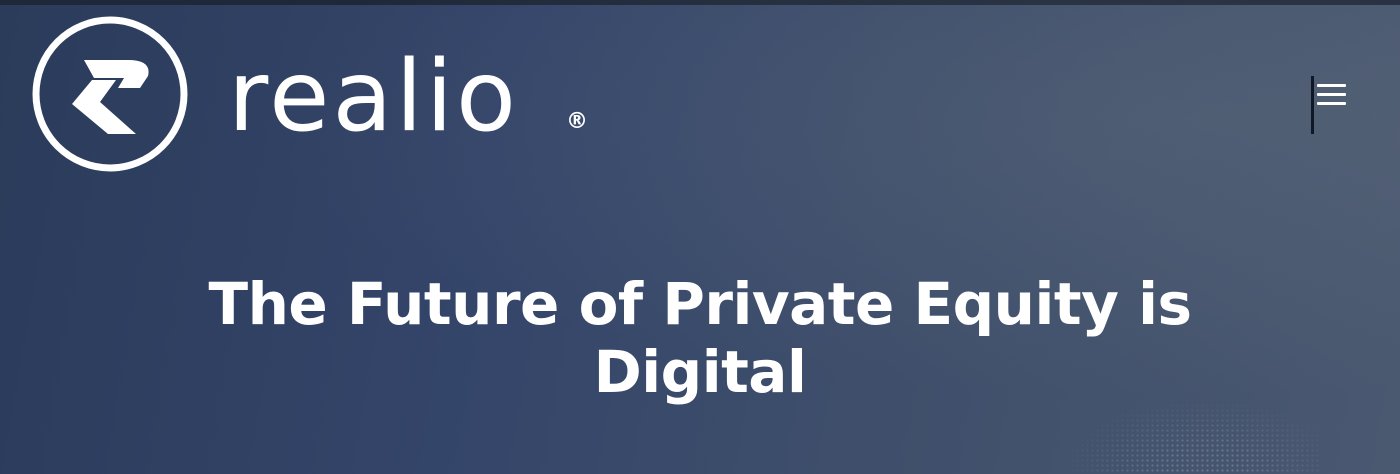 This screenshot has width=1400, height=474. What do you see at coordinates (1331, 94) in the screenshot?
I see `menu-line-middle` at bounding box center [1331, 94].